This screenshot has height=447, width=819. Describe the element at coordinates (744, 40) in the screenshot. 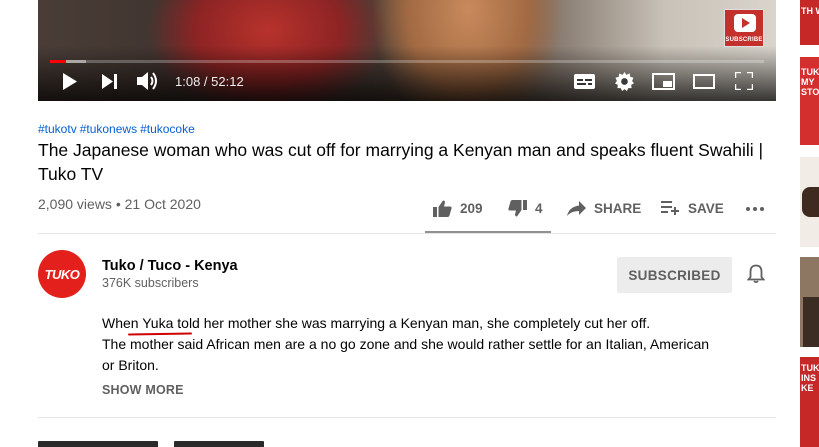

I see `subscribe-watermark-label: SUBSCRIBE` at that location.